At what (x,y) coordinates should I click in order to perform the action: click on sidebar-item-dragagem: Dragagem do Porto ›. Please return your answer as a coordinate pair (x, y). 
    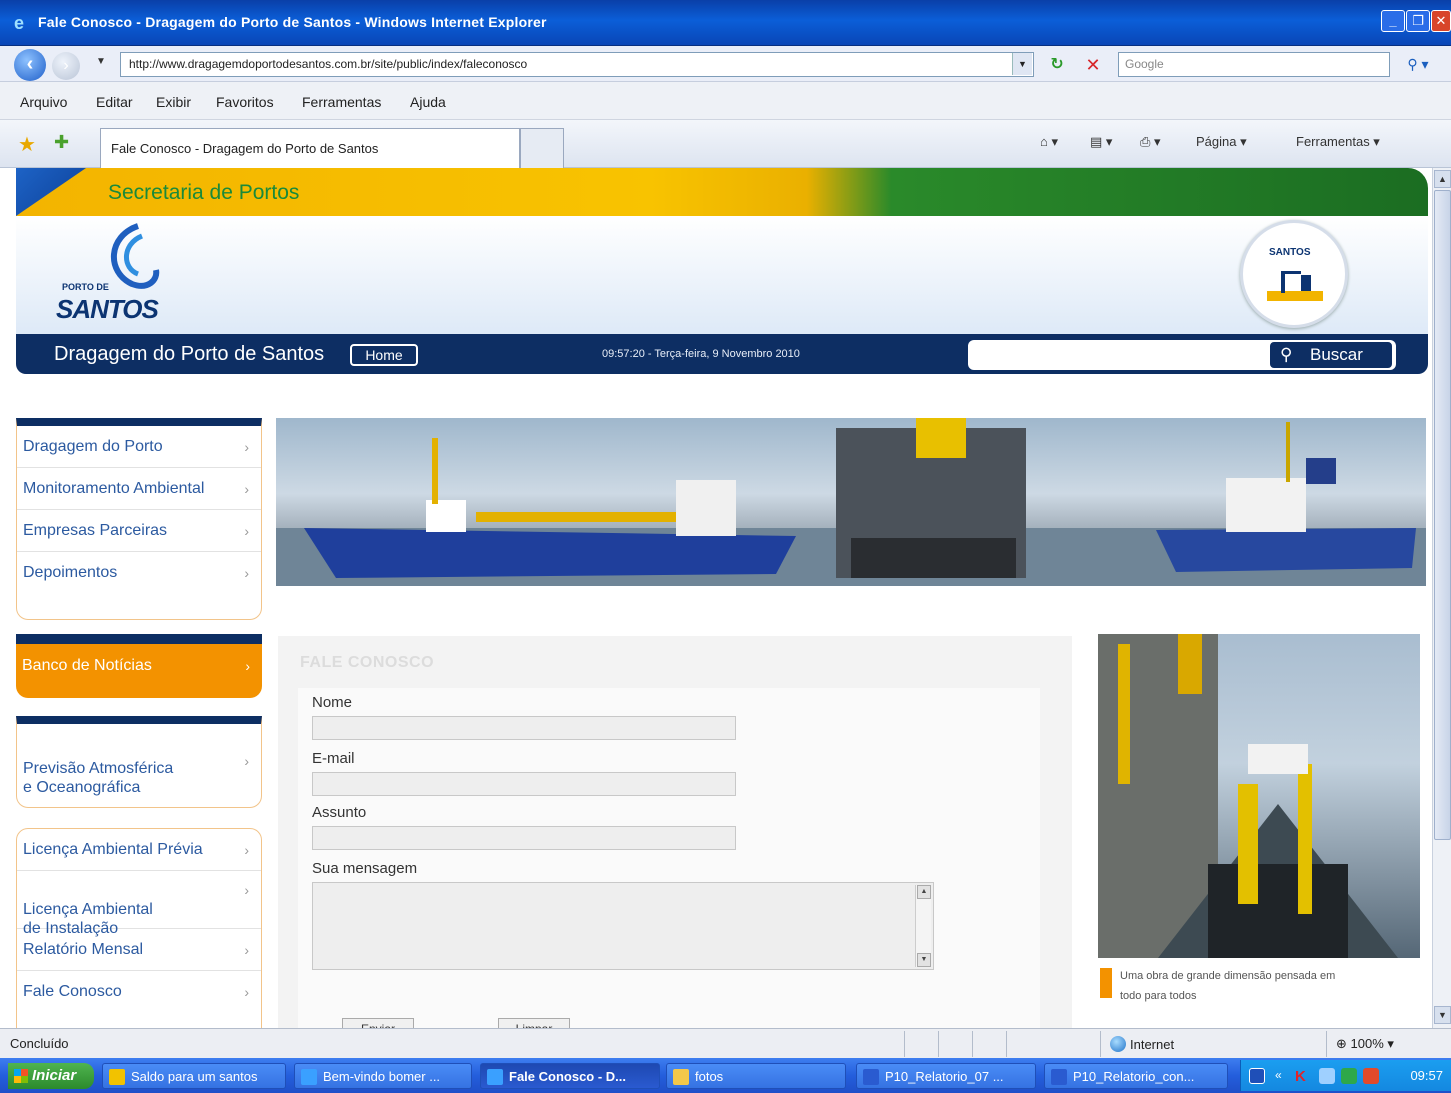
    Looking at the image, I should click on (139, 447).